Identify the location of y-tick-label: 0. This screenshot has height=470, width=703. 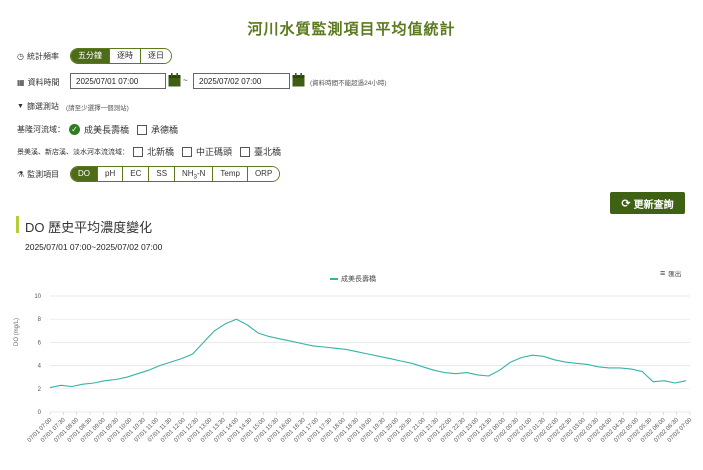
(40, 413).